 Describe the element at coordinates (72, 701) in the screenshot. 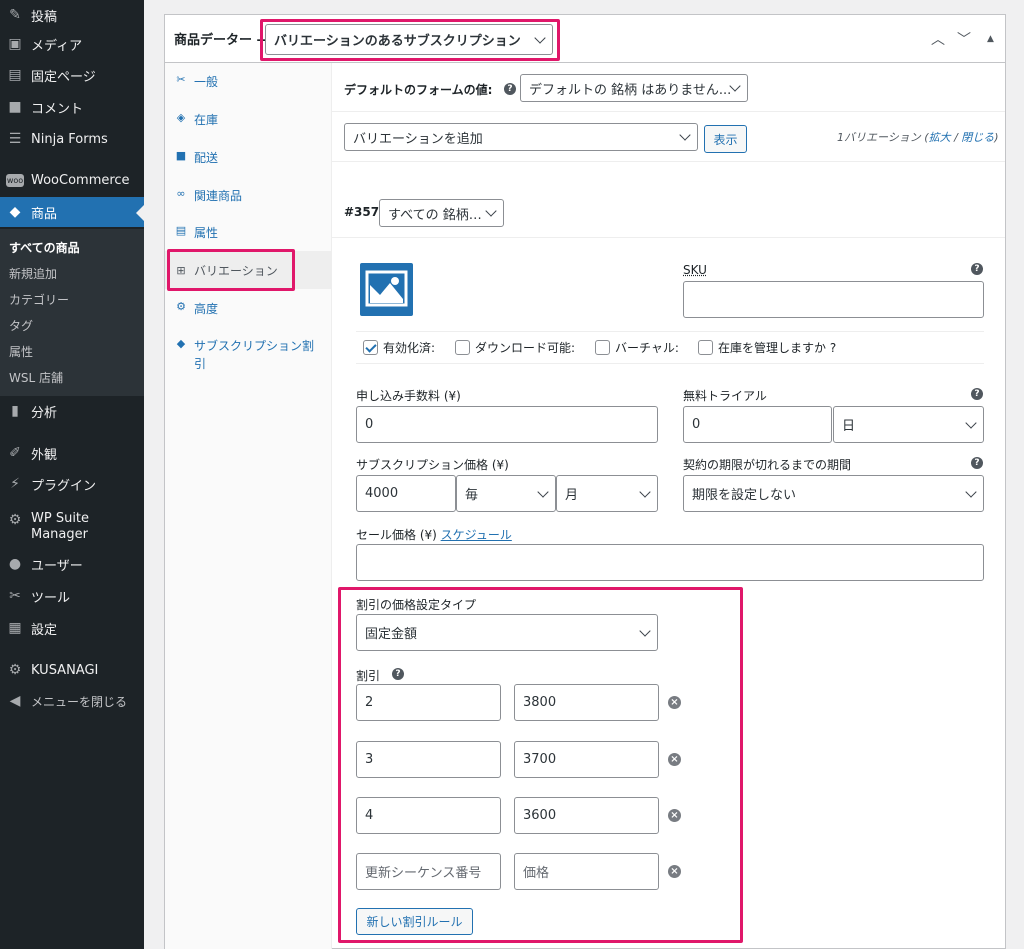

I see `menu-collapse: ◀ メニューを閉じる` at that location.